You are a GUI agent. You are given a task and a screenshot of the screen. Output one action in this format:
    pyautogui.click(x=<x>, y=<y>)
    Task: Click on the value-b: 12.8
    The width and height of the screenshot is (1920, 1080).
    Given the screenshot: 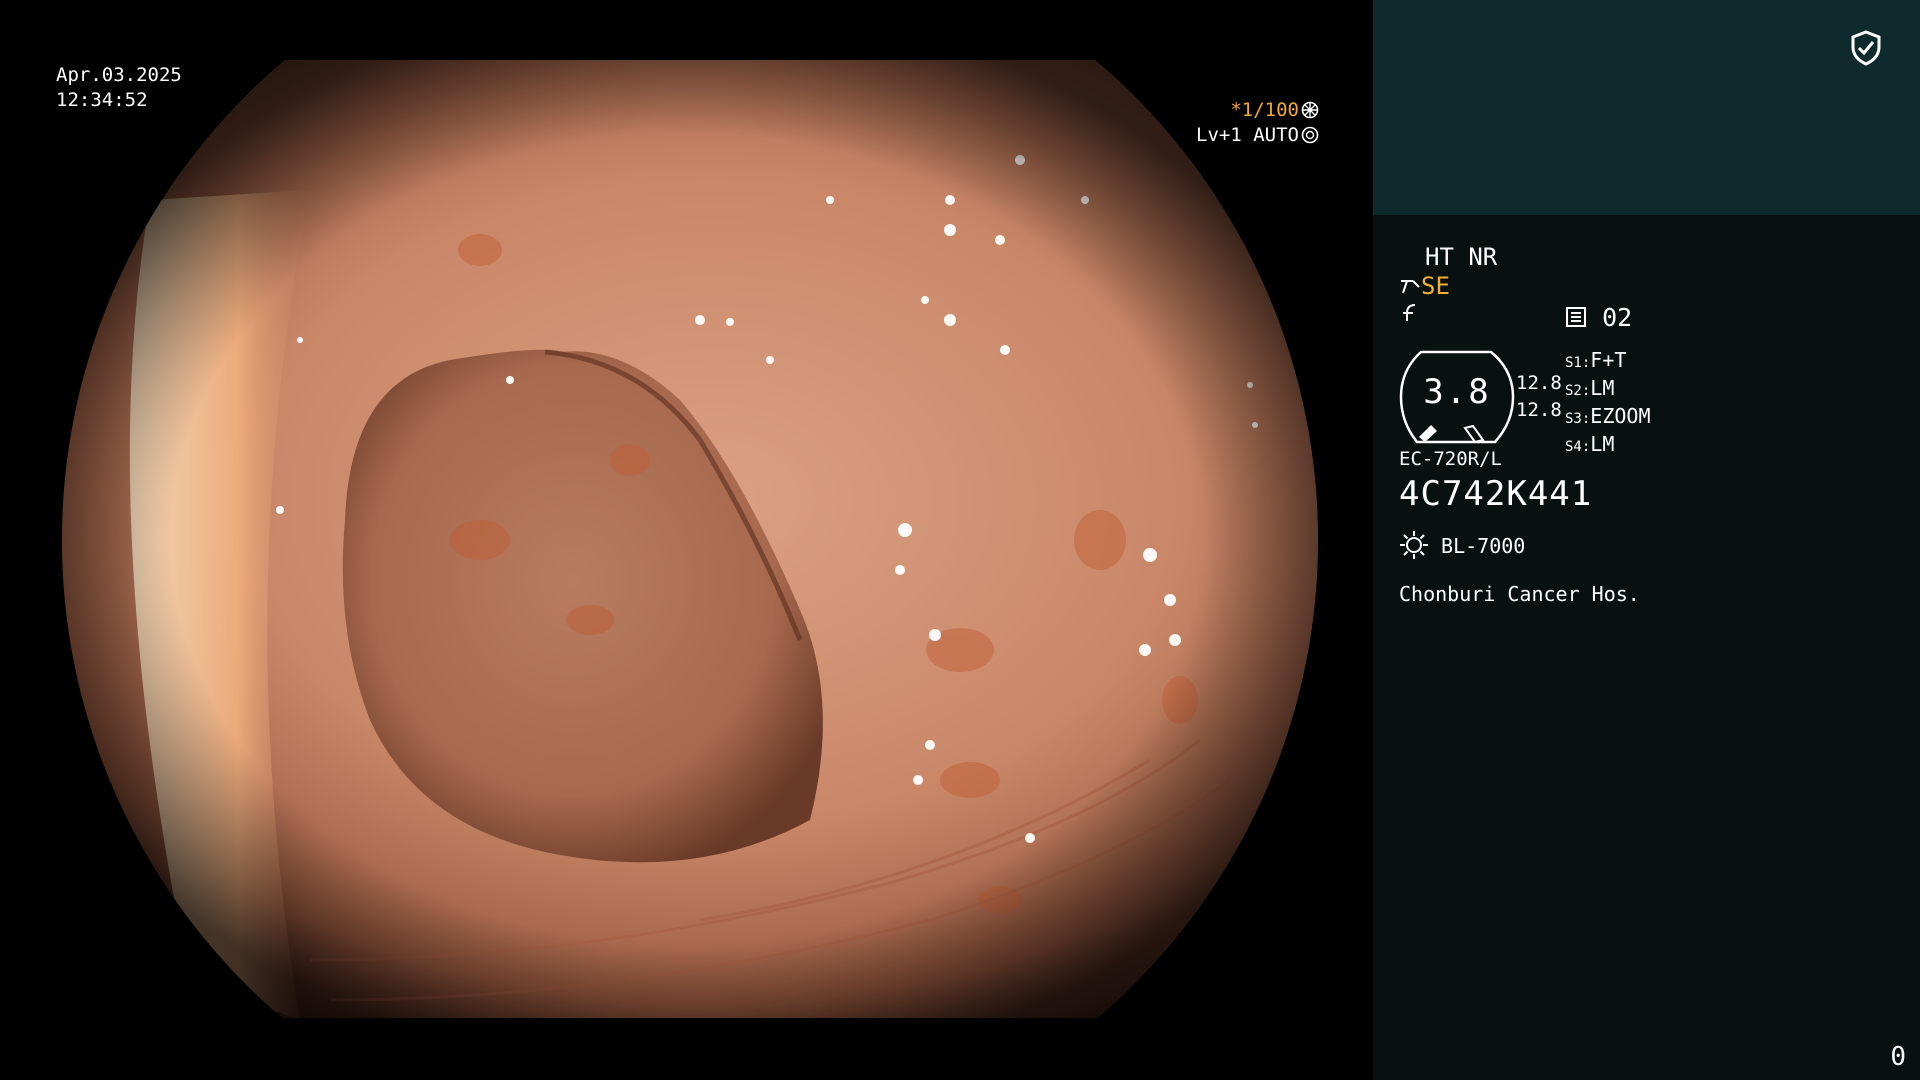 What is the action you would take?
    pyautogui.click(x=1539, y=410)
    